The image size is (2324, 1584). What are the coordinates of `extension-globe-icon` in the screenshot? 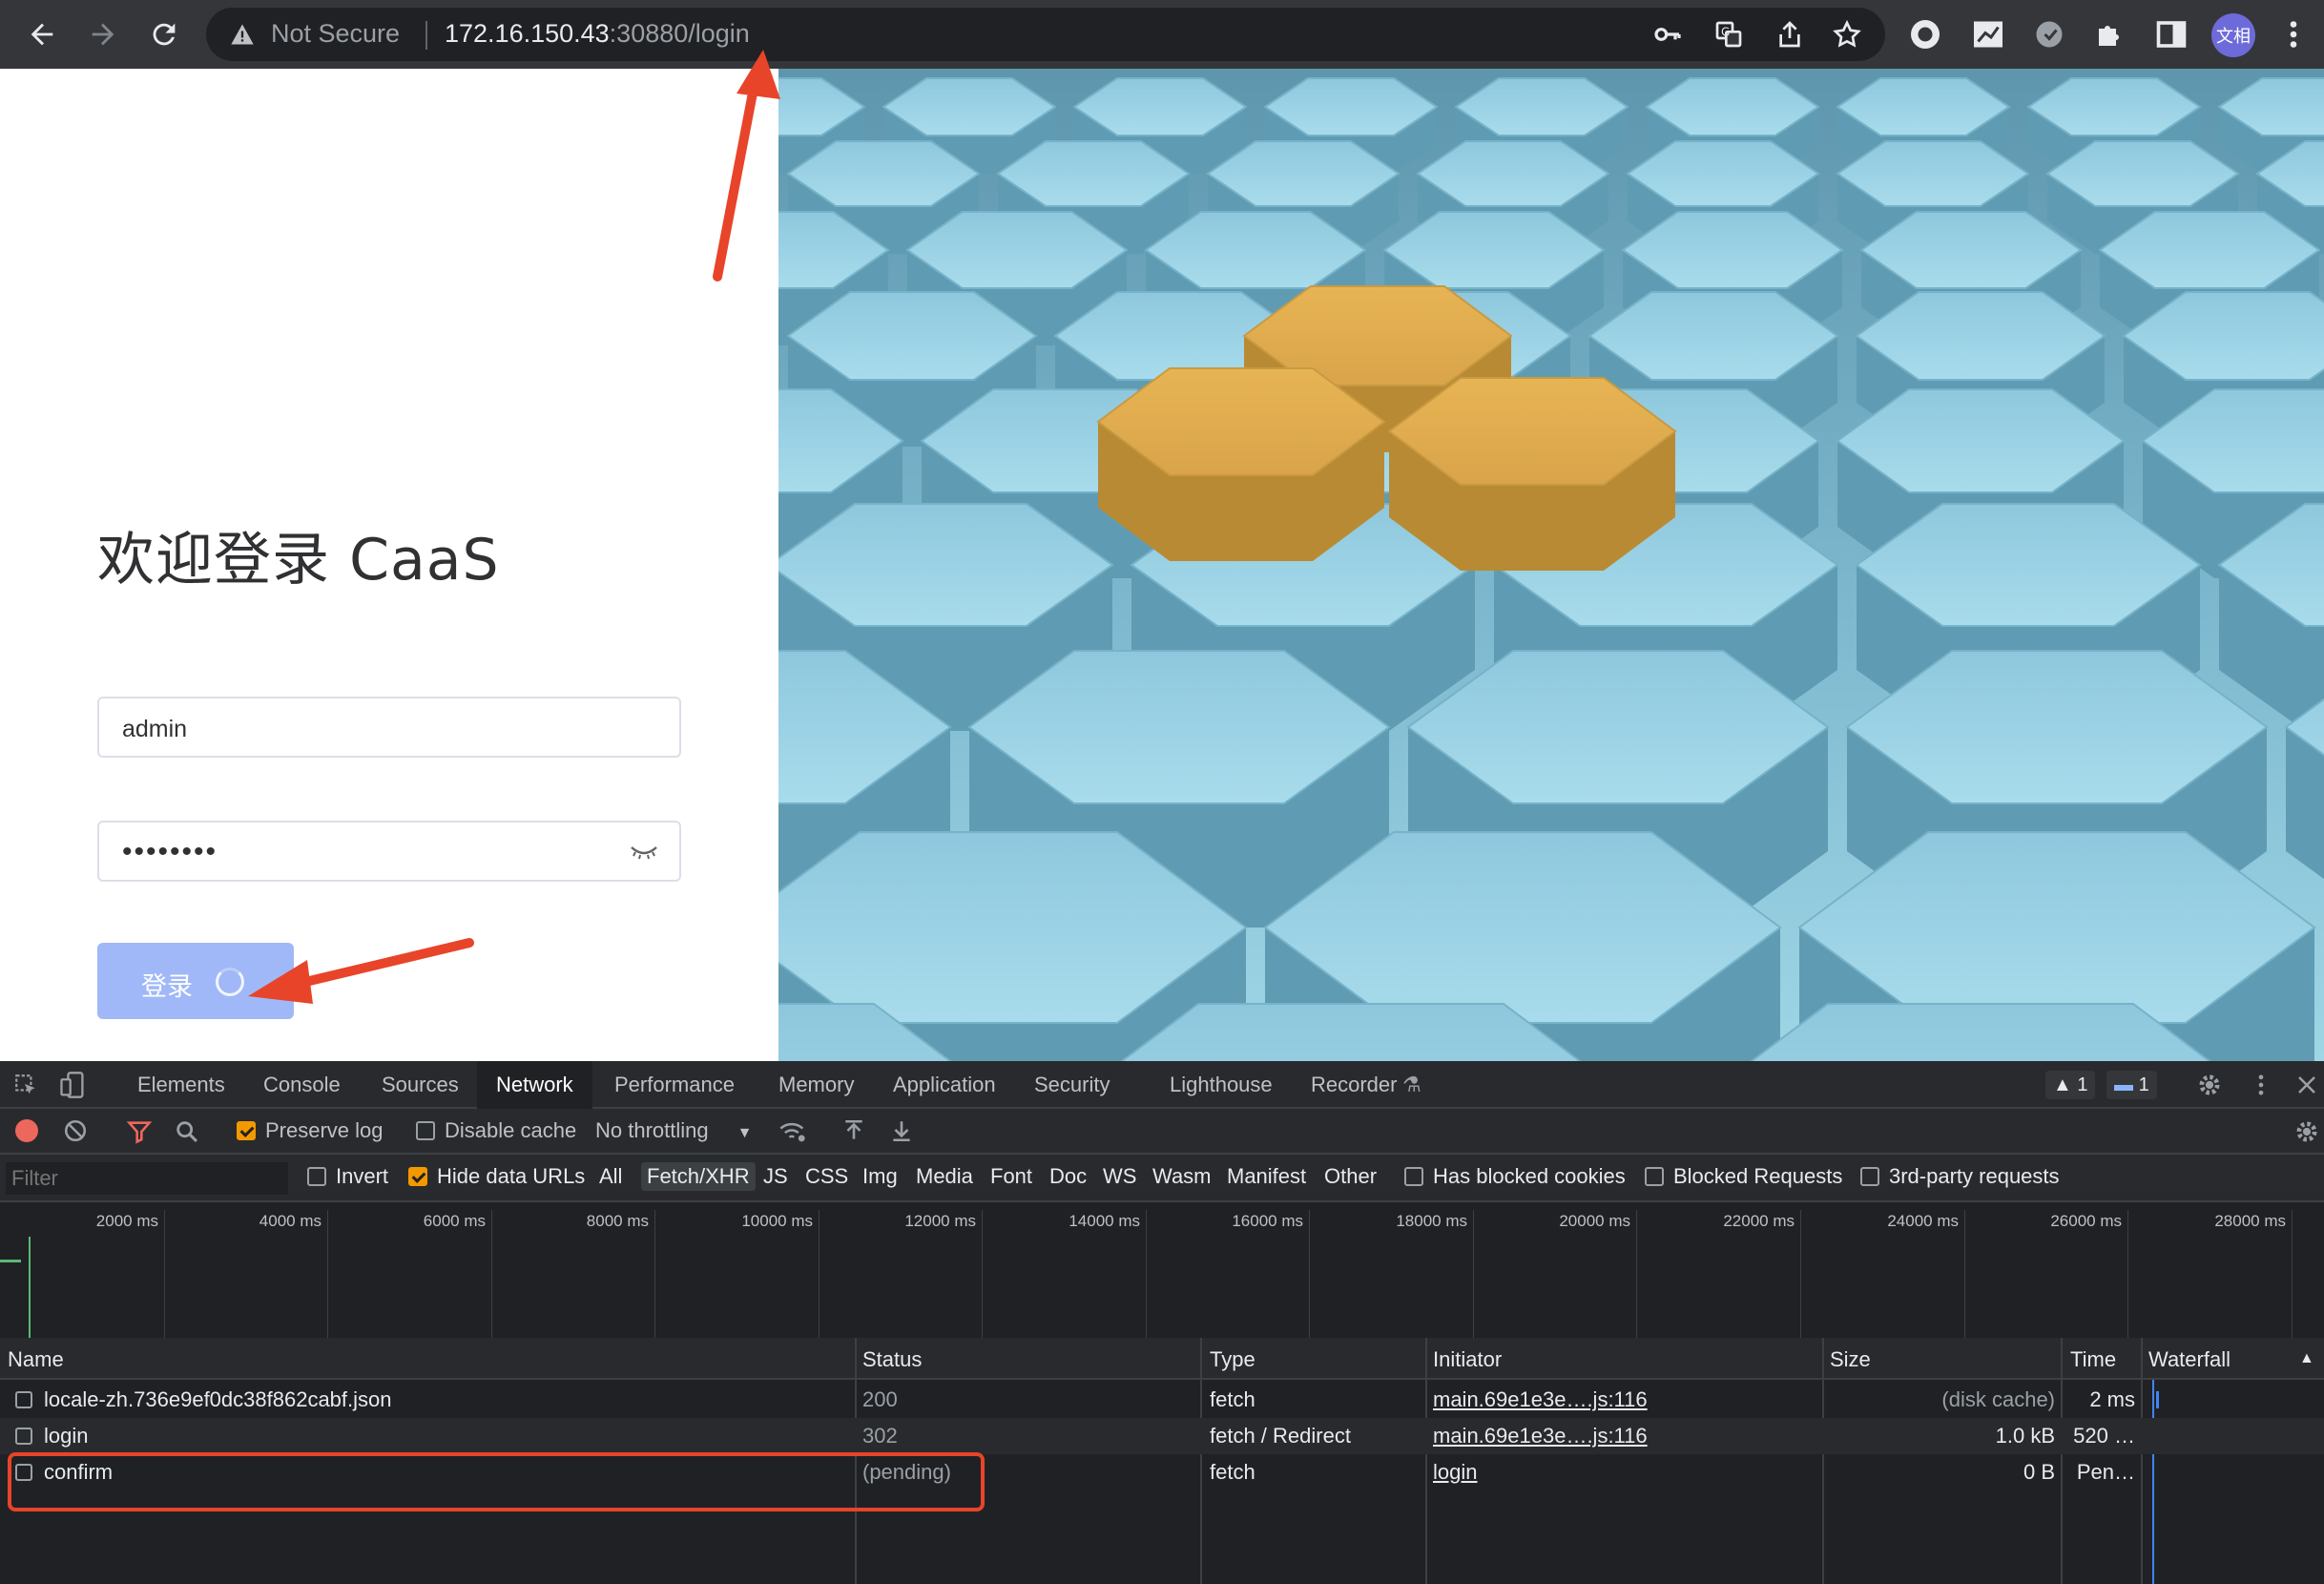 It's located at (1925, 34).